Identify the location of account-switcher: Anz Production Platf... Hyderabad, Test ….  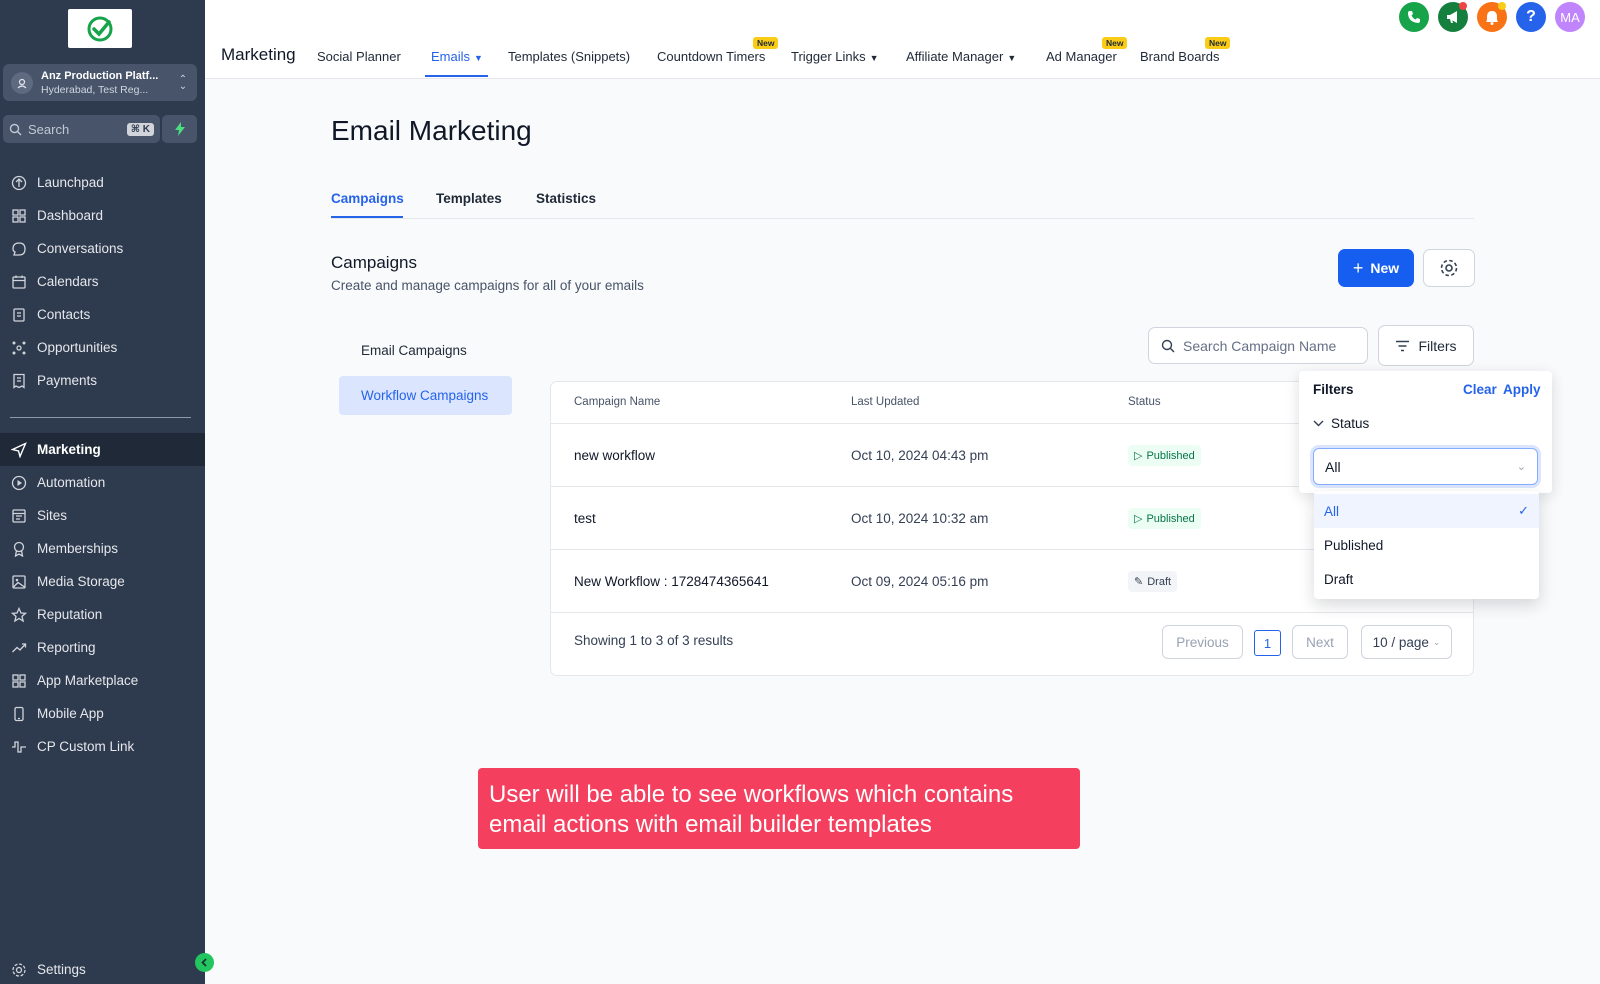
(100, 82).